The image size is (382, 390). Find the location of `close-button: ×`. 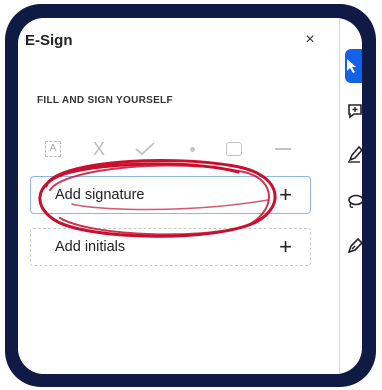

close-button: × is located at coordinates (310, 40).